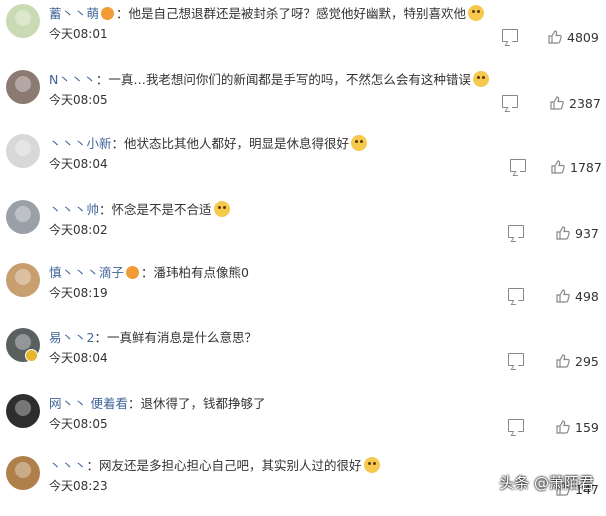 This screenshot has width=606, height=516. I want to click on username: 网丶丶 便着看, so click(88, 403).